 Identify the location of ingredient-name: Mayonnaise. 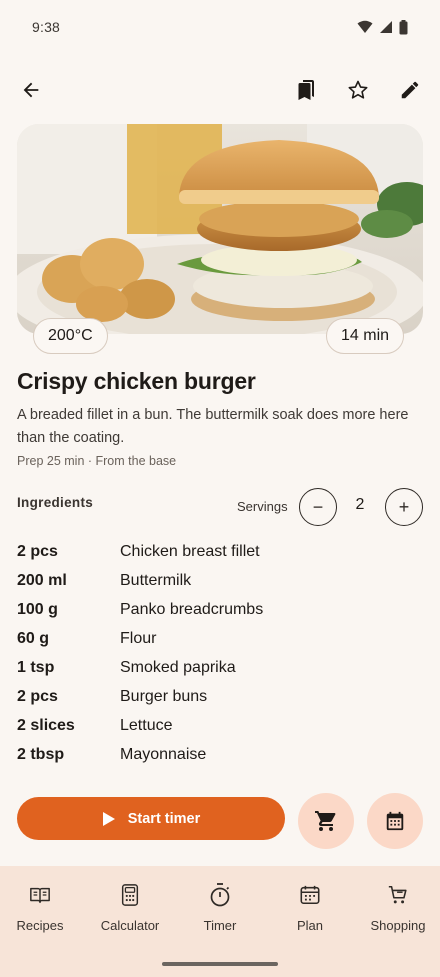
(163, 754).